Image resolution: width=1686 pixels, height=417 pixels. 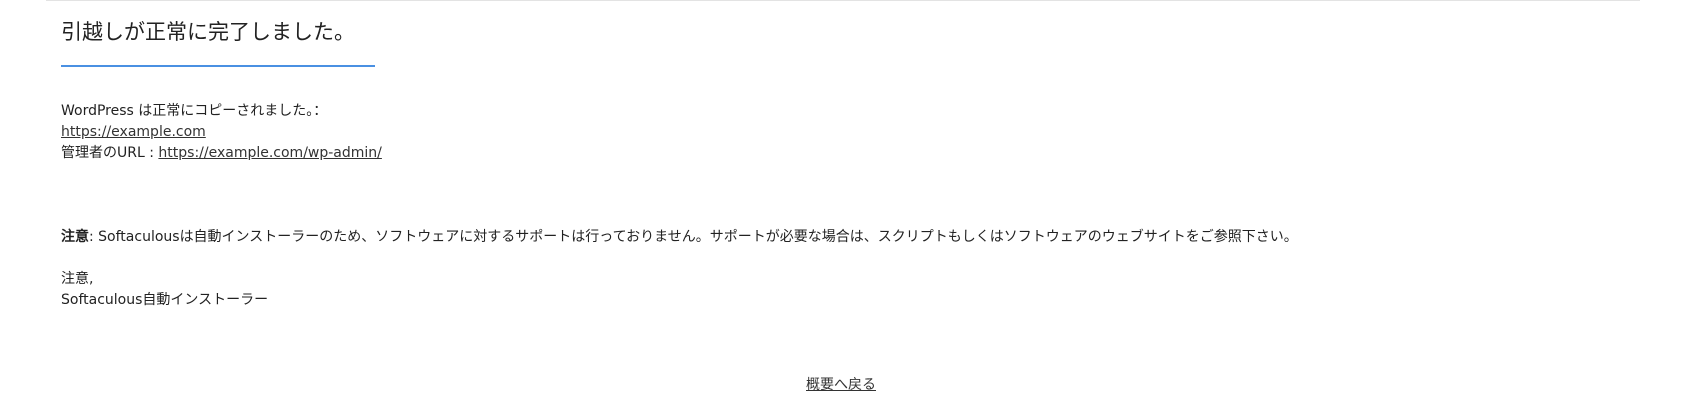 I want to click on top-divider, so click(x=843, y=0).